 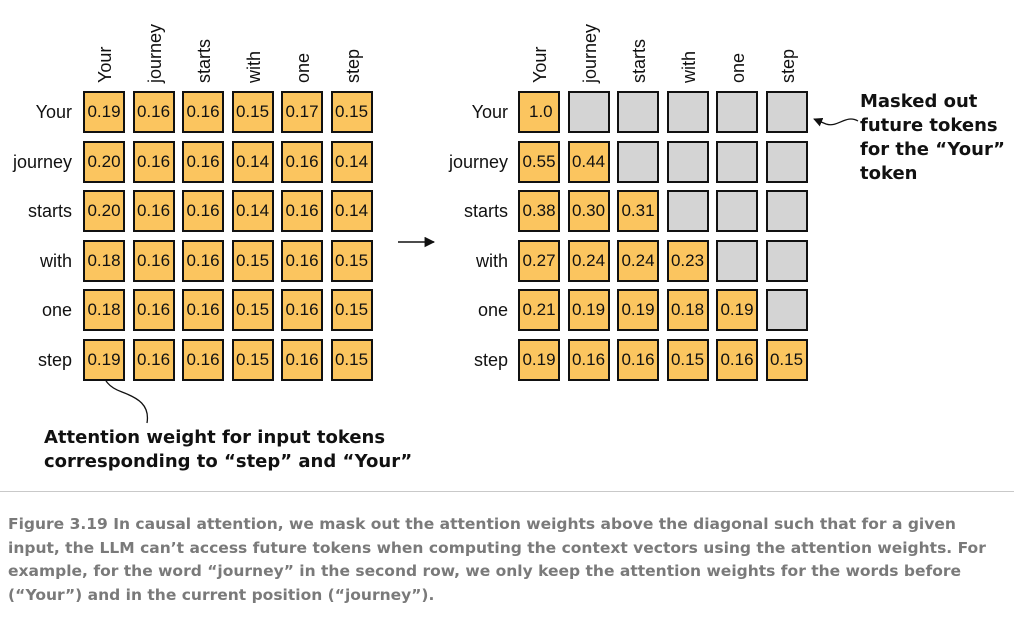 I want to click on masked-callout-line: Masked out, so click(x=919, y=101).